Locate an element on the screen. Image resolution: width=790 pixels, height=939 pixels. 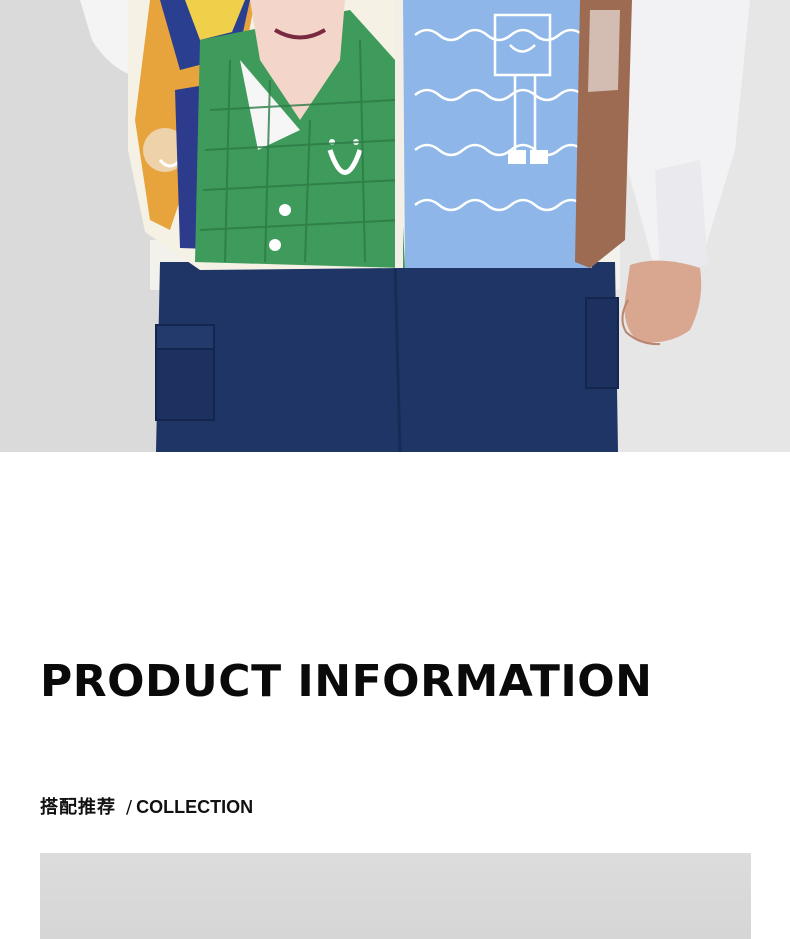
collection-photo is located at coordinates (395, 896).